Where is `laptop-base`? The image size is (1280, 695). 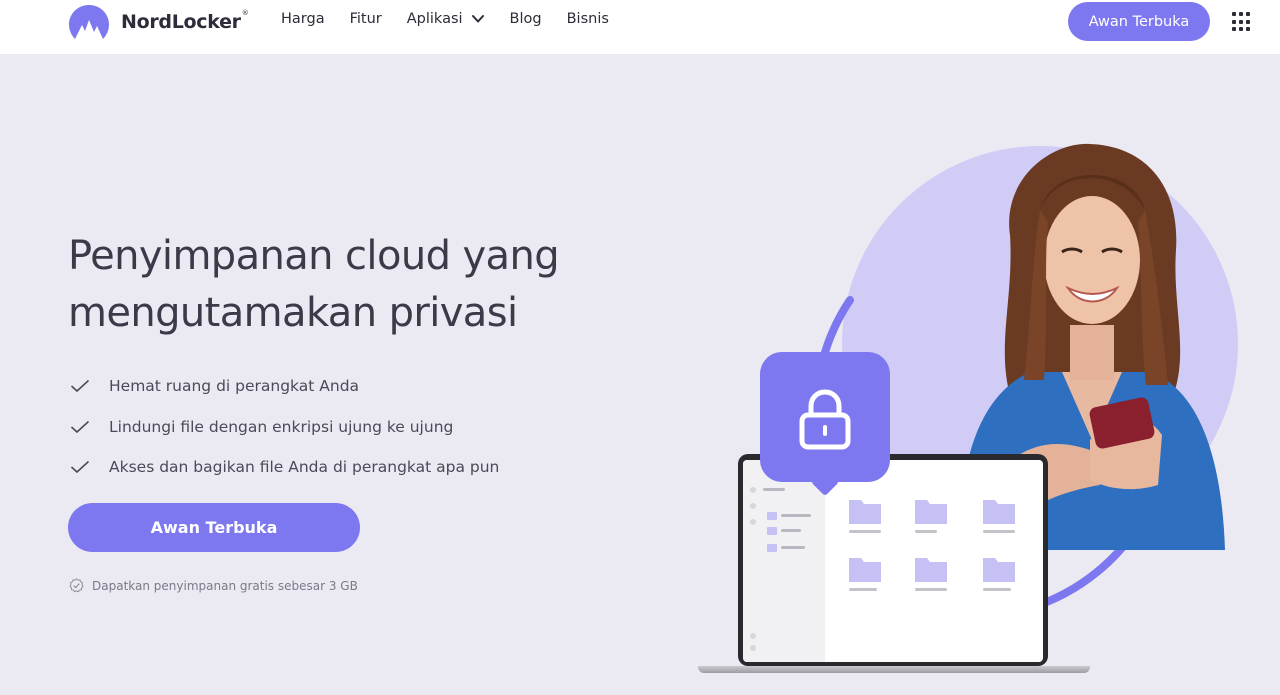
laptop-base is located at coordinates (894, 669).